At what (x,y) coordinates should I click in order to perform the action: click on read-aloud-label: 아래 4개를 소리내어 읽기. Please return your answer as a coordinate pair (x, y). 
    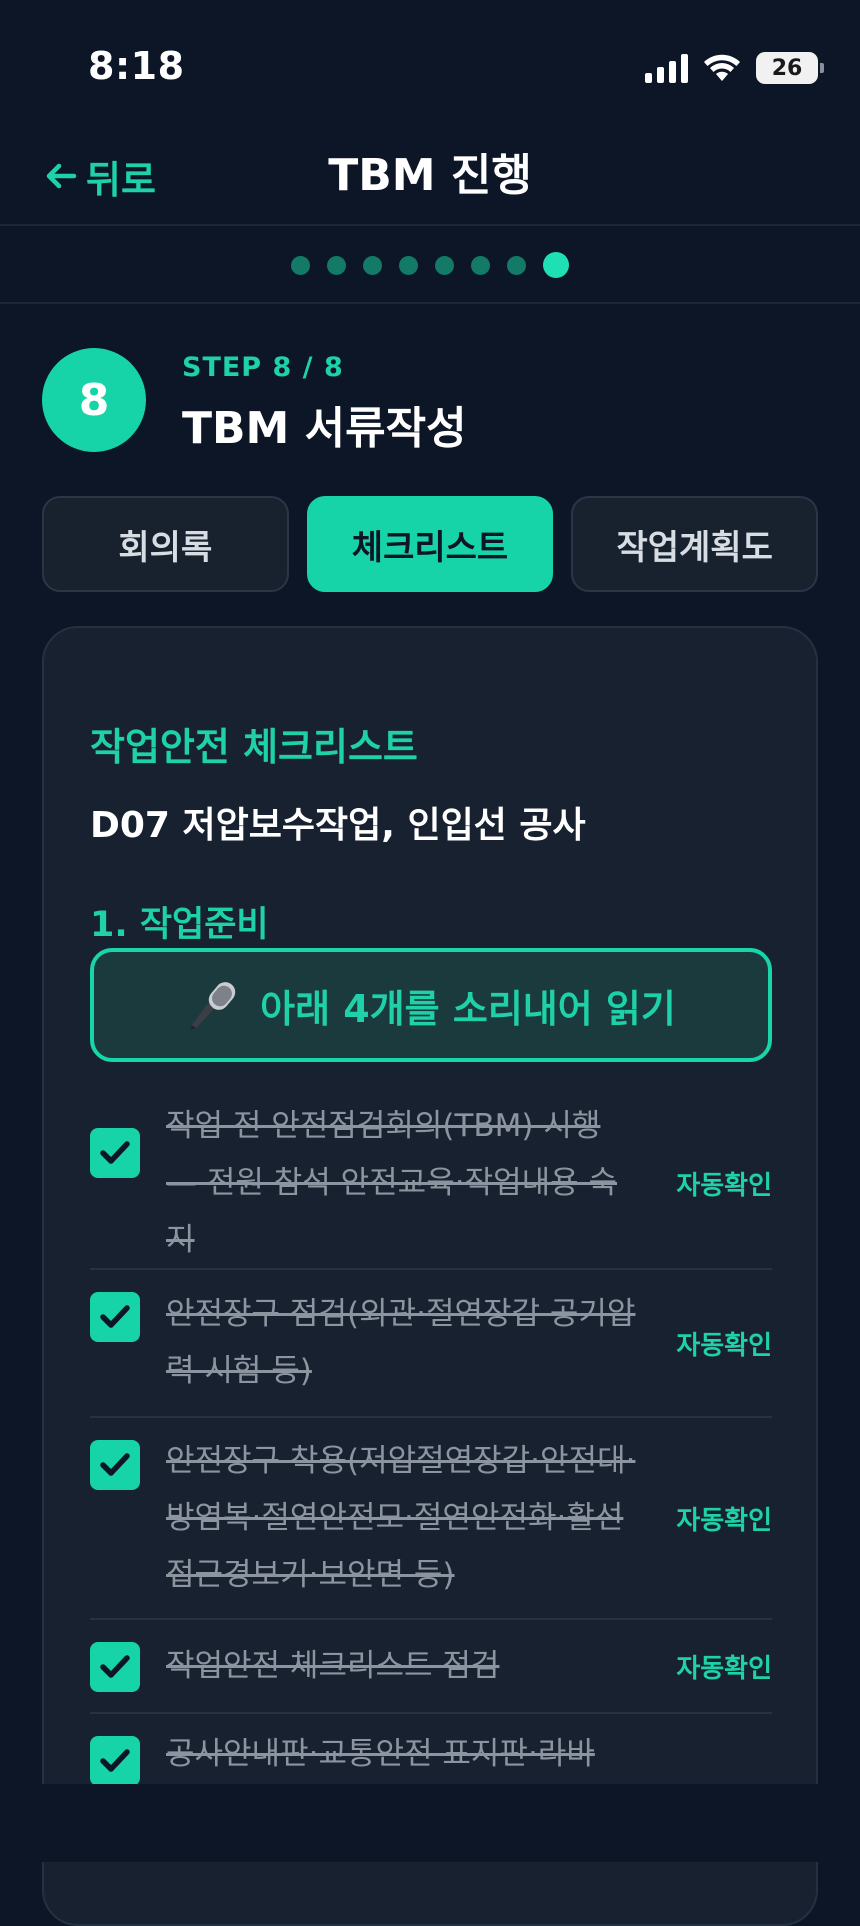
    Looking at the image, I should click on (468, 1008).